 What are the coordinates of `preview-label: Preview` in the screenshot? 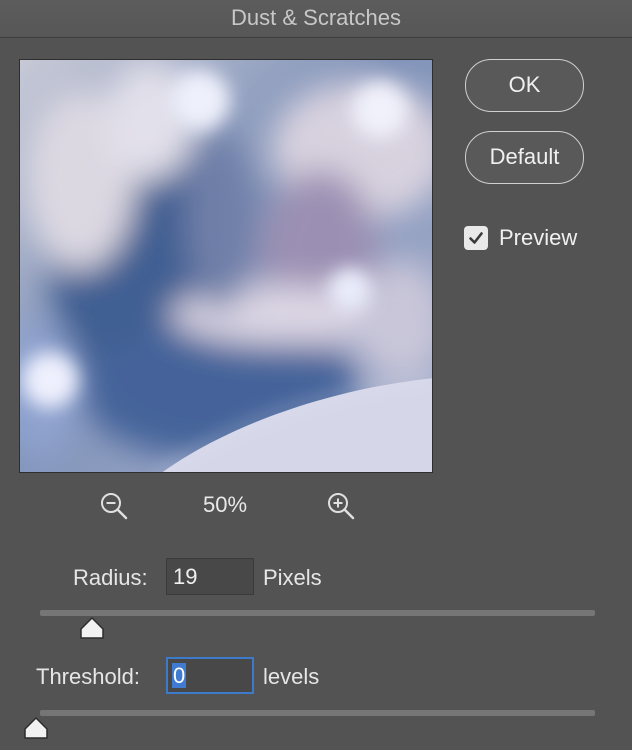 It's located at (538, 237).